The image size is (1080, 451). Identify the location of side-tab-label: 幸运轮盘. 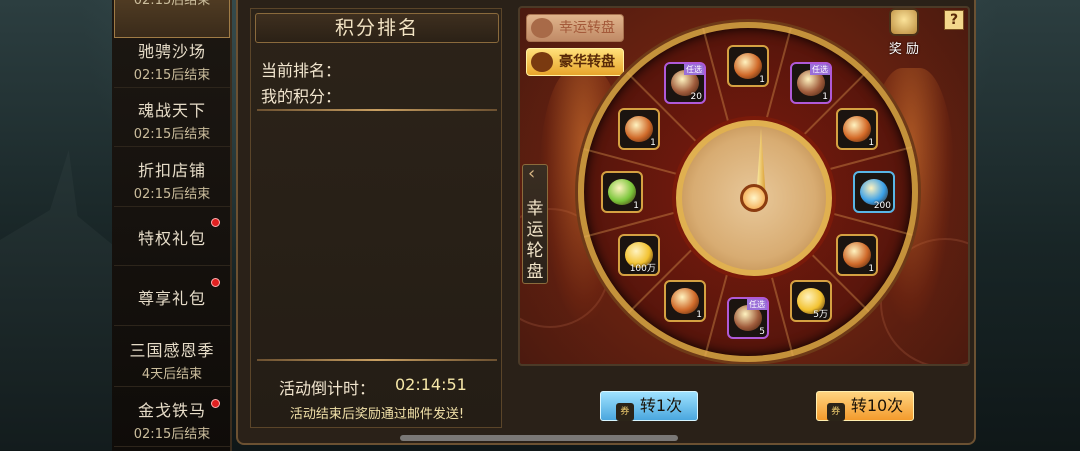
(535, 240).